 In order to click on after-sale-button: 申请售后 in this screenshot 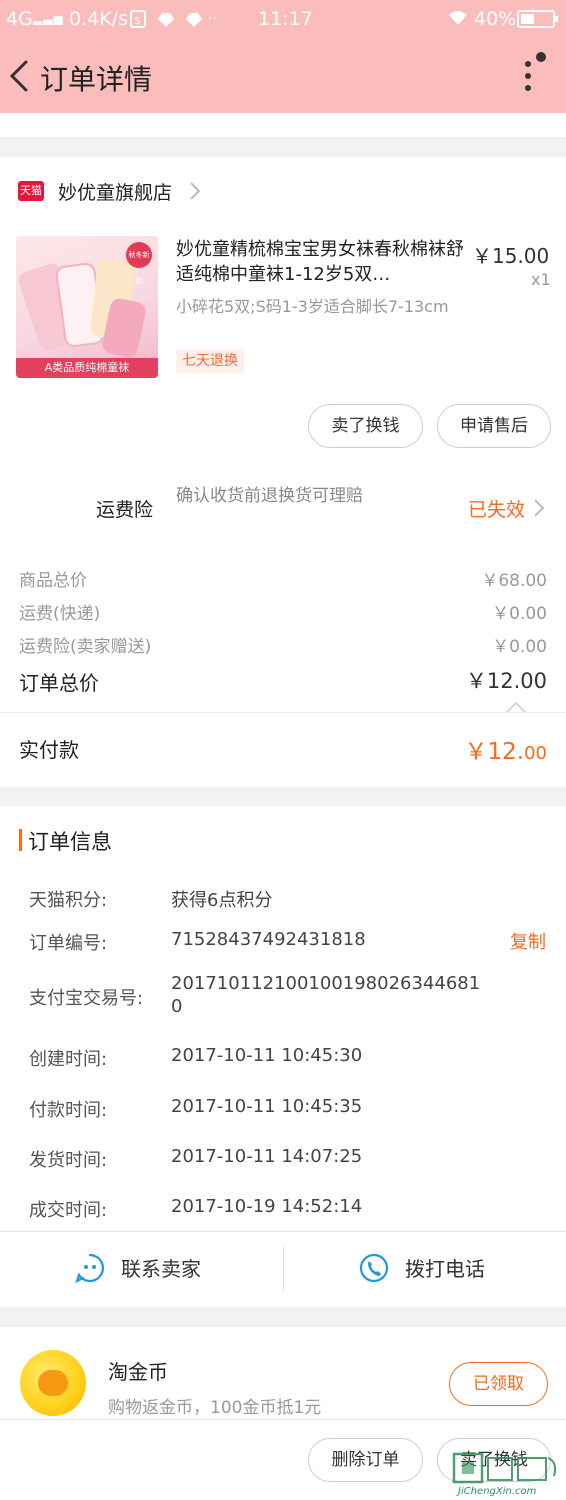, I will do `click(494, 426)`.